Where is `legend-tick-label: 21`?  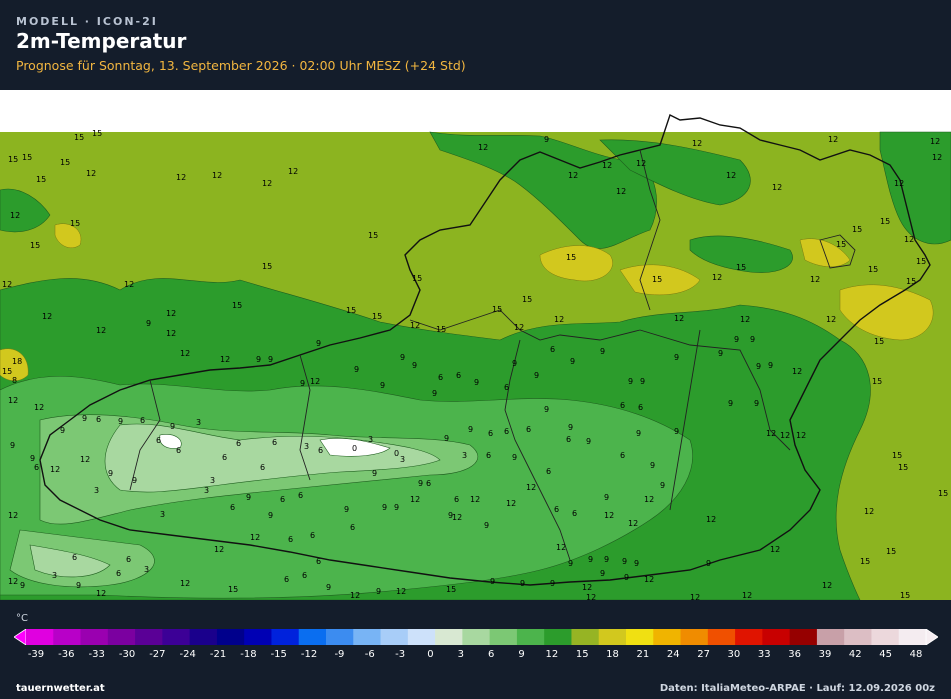
legend-tick-label: 21 is located at coordinates (643, 654).